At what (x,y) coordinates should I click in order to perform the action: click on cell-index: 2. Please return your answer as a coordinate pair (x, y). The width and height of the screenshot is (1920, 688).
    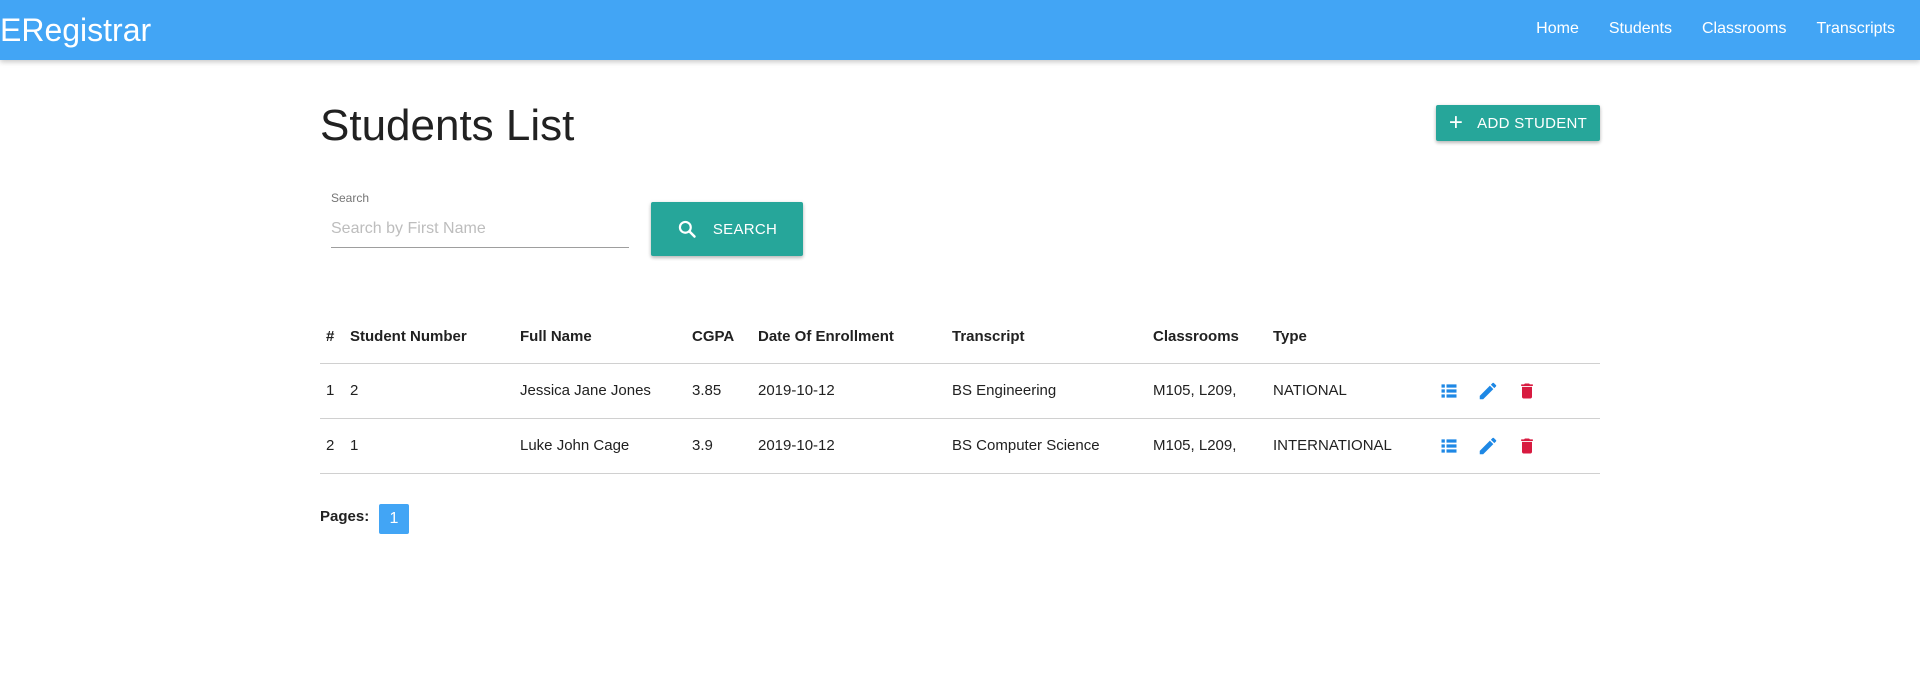
    Looking at the image, I should click on (332, 446).